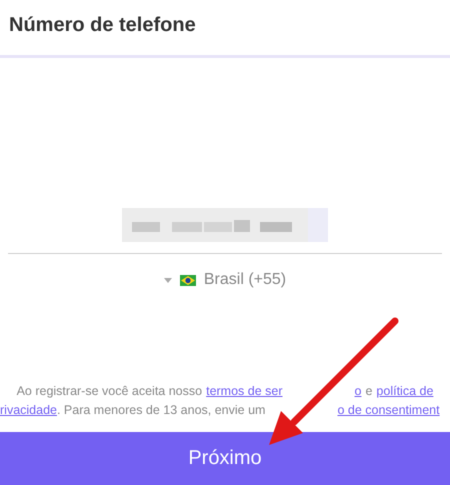 This screenshot has height=485, width=450. What do you see at coordinates (109, 391) in the screenshot?
I see `consent-text: Ao registrar-se você aceita nosso` at bounding box center [109, 391].